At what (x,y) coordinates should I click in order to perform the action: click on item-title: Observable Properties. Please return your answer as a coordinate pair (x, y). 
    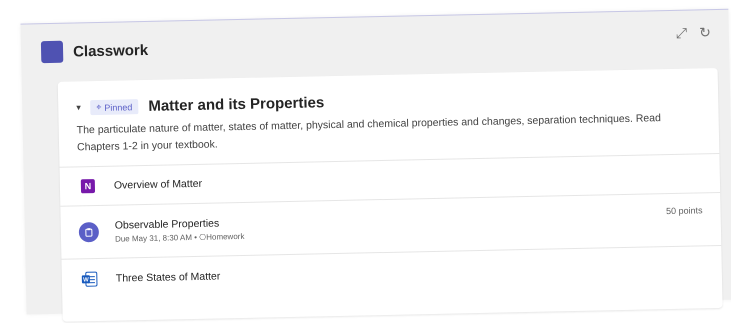
    Looking at the image, I should click on (167, 224).